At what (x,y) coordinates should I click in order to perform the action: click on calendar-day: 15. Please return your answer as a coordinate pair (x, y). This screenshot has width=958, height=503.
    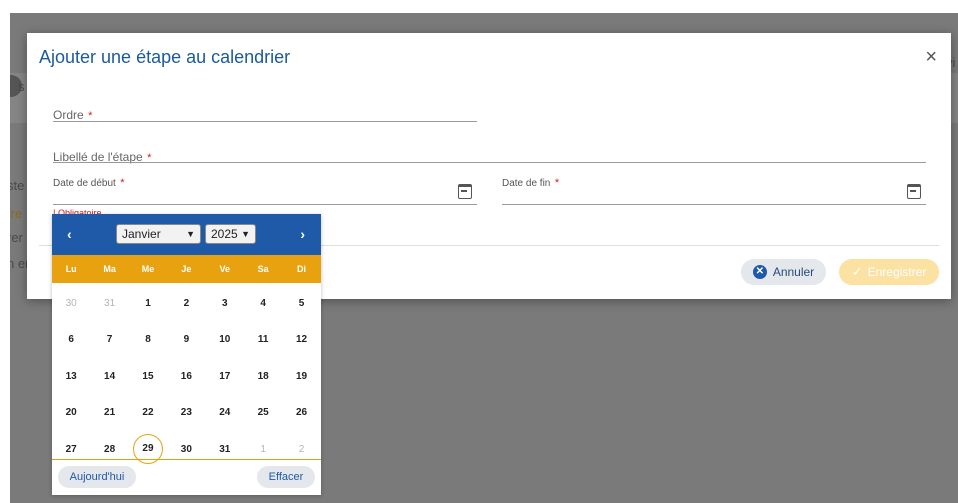
    Looking at the image, I should click on (148, 376).